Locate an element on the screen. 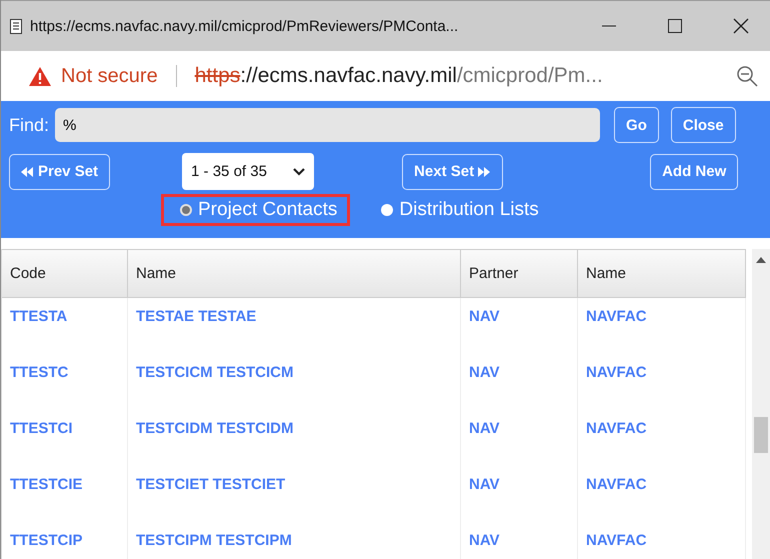 Image resolution: width=770 pixels, height=559 pixels. chevron-down-icon is located at coordinates (299, 172).